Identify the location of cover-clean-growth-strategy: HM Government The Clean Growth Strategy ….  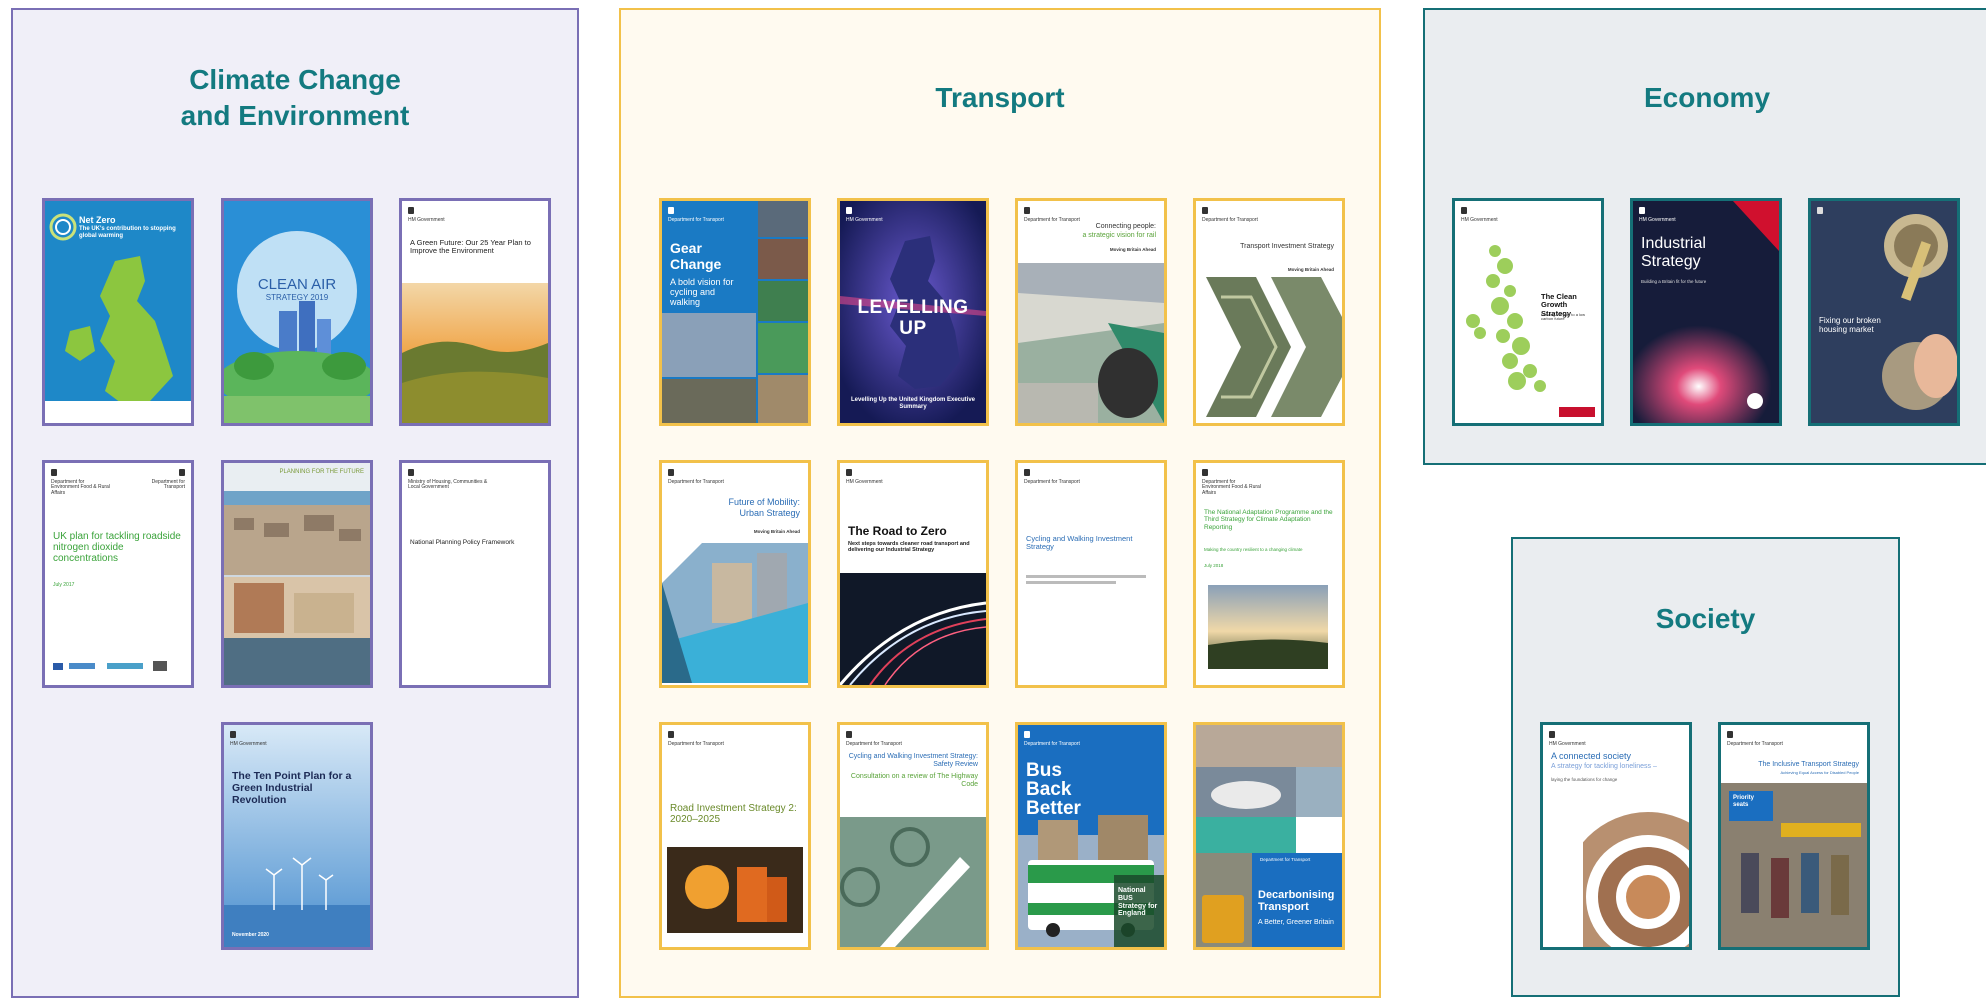
(1528, 312).